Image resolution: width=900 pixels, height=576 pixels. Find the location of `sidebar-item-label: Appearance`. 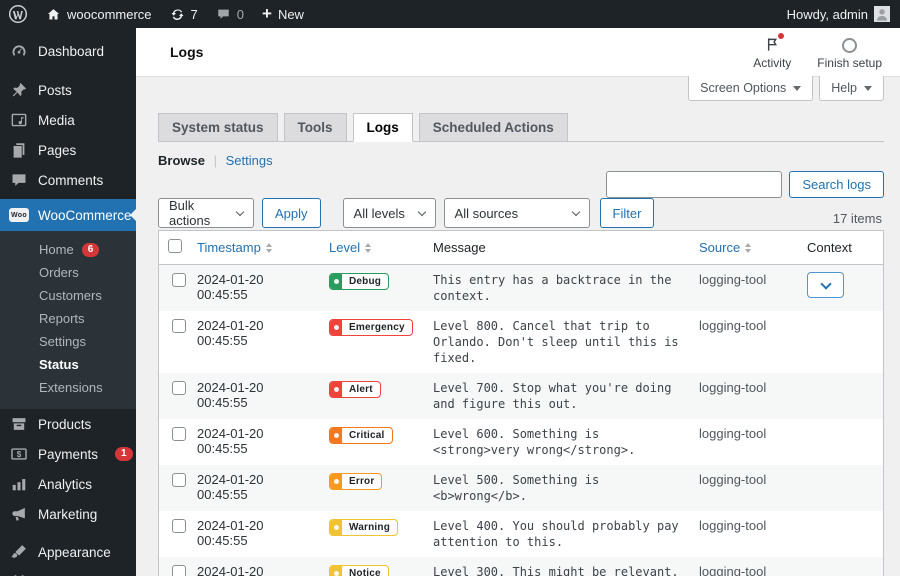

sidebar-item-label: Appearance is located at coordinates (74, 552).